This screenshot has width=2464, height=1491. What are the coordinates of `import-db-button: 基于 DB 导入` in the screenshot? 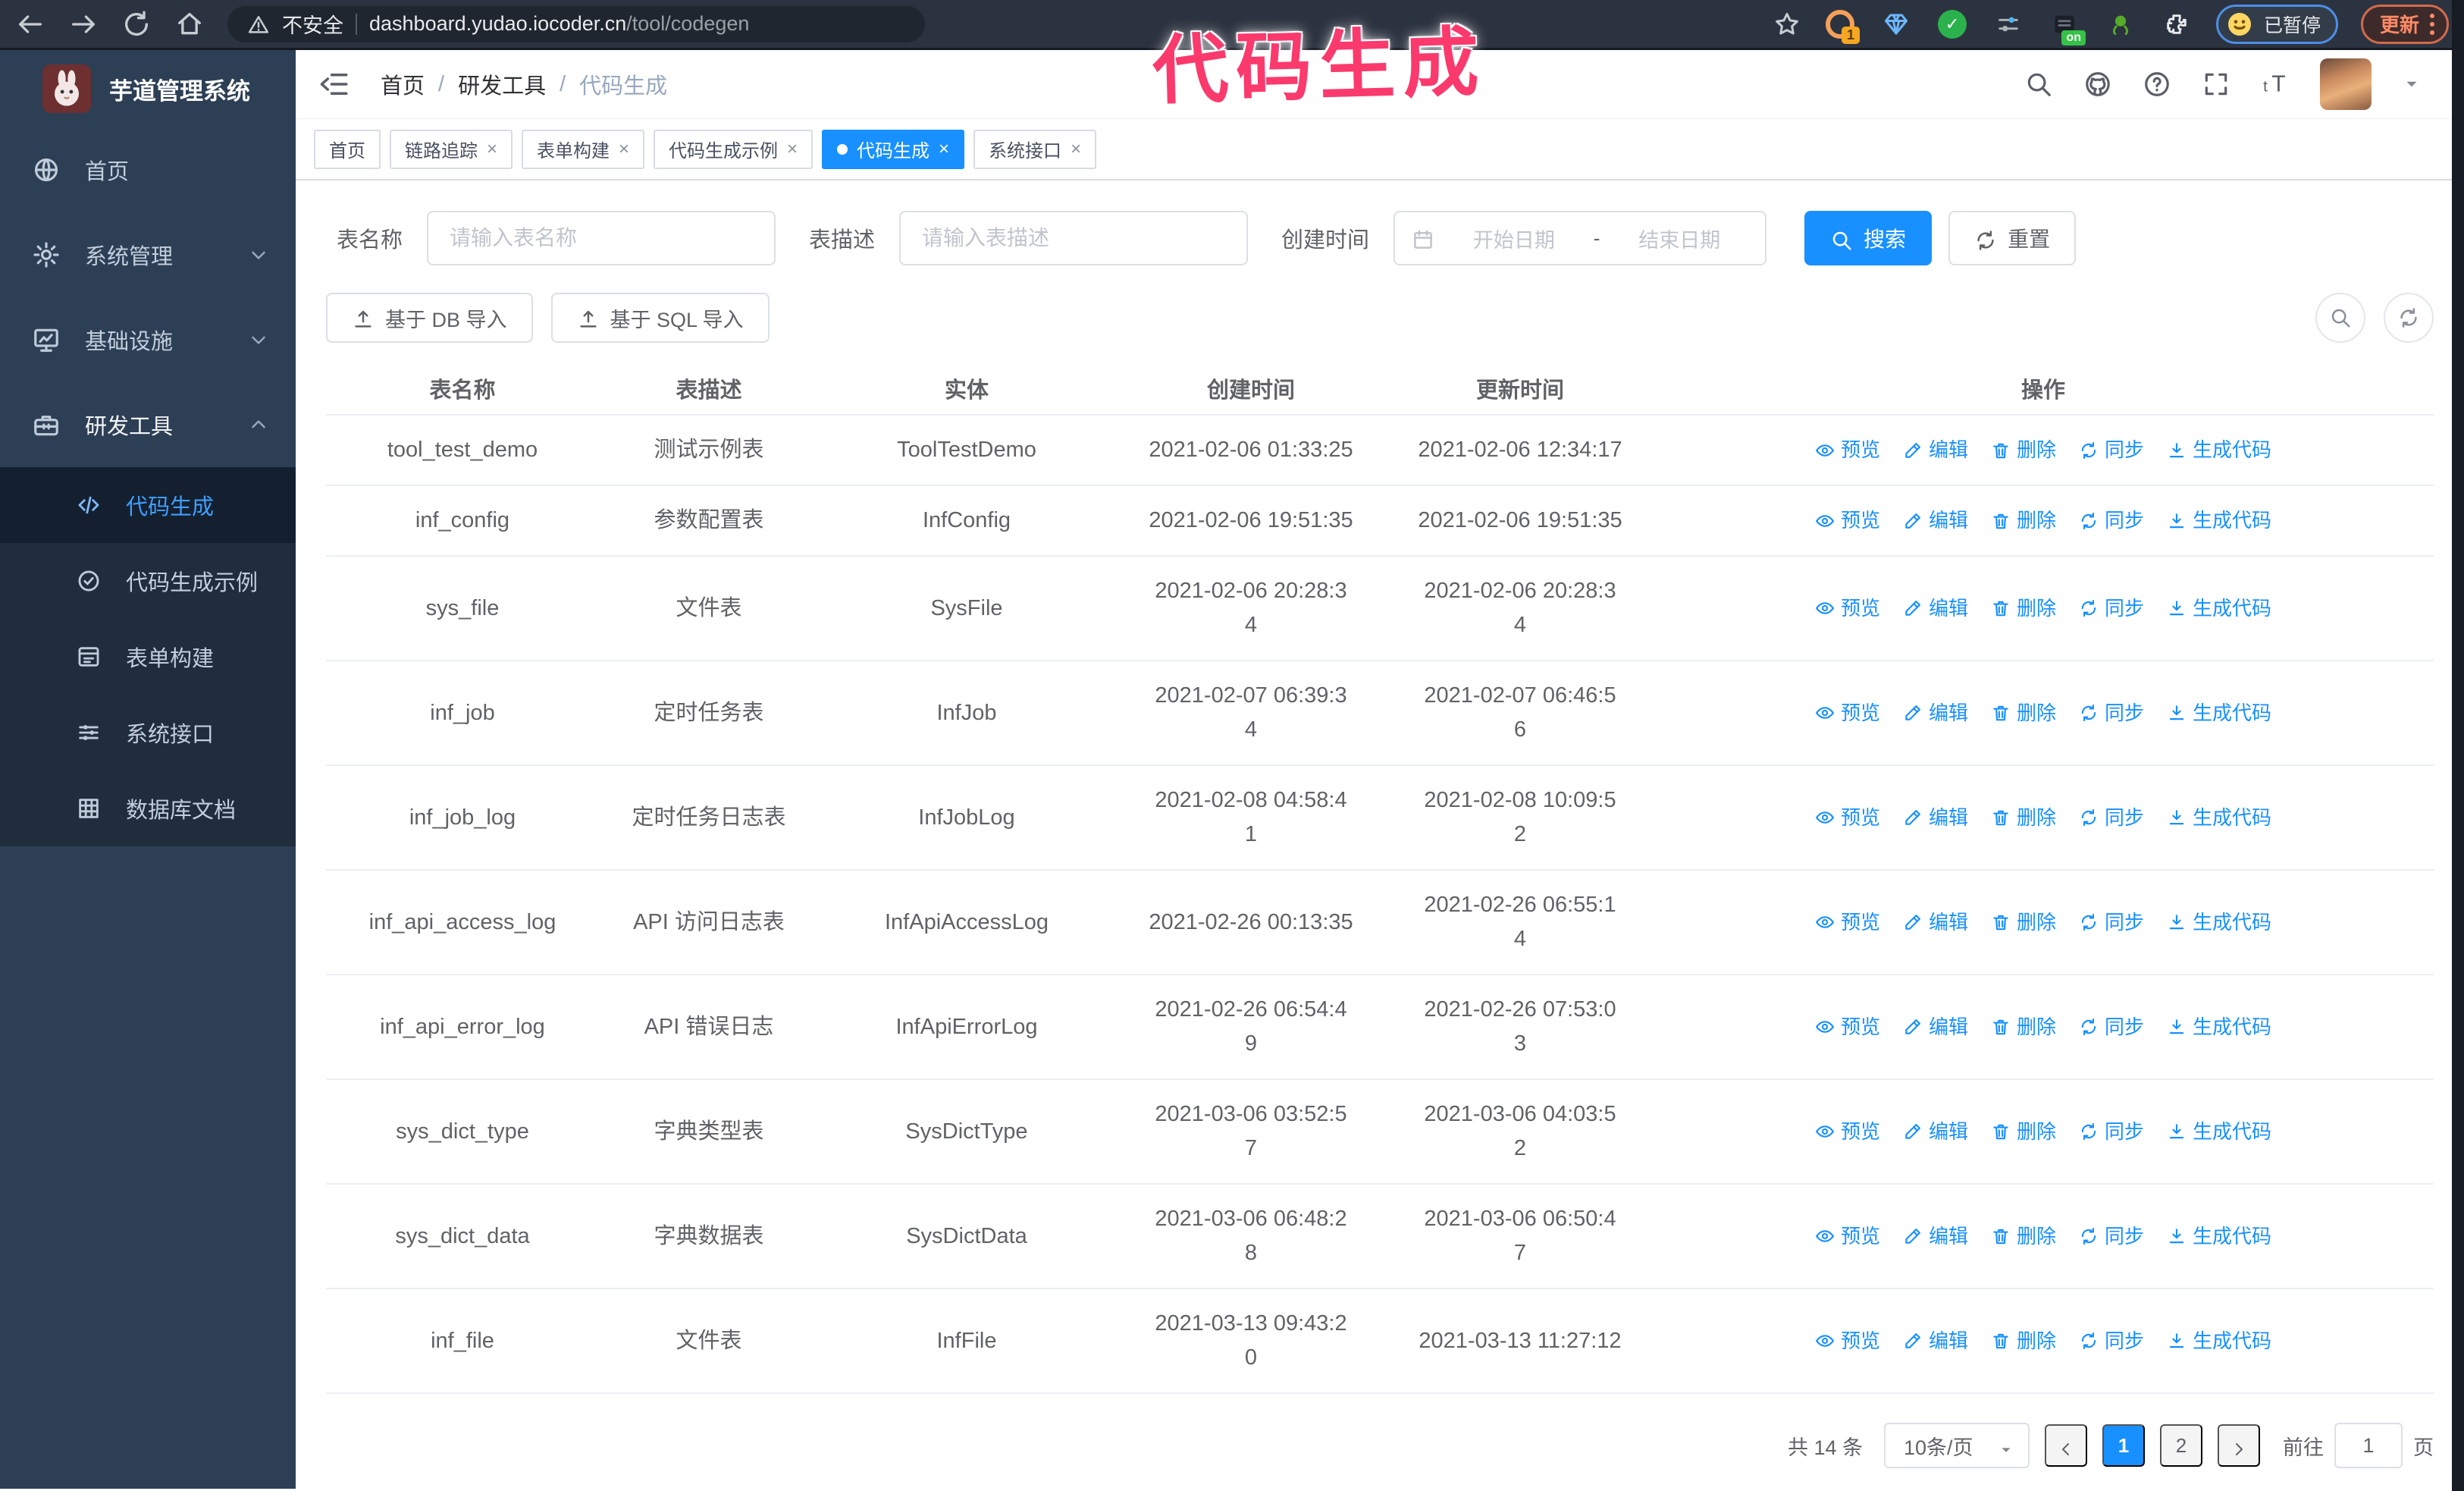 It's located at (429, 318).